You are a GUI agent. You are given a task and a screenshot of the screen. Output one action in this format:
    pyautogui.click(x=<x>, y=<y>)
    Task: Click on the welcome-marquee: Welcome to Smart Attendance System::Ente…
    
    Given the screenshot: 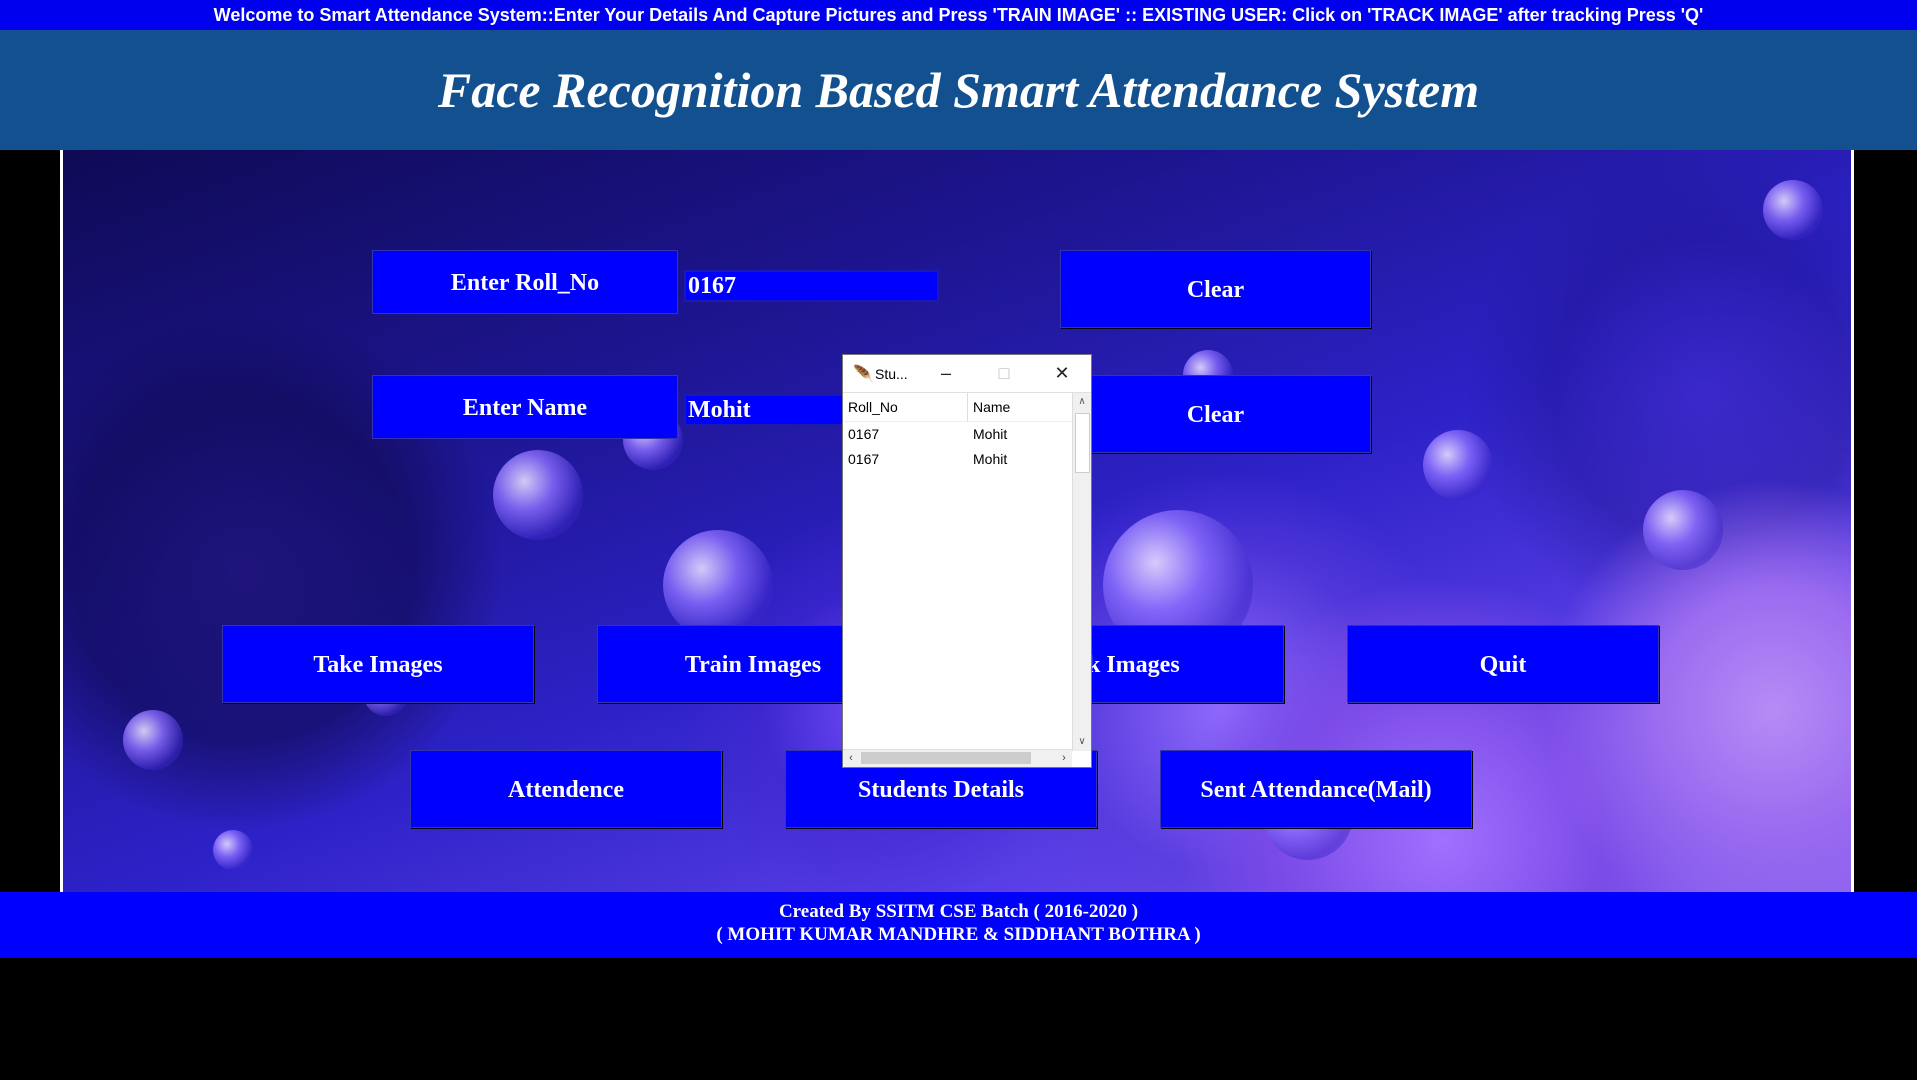 What is the action you would take?
    pyautogui.click(x=958, y=15)
    